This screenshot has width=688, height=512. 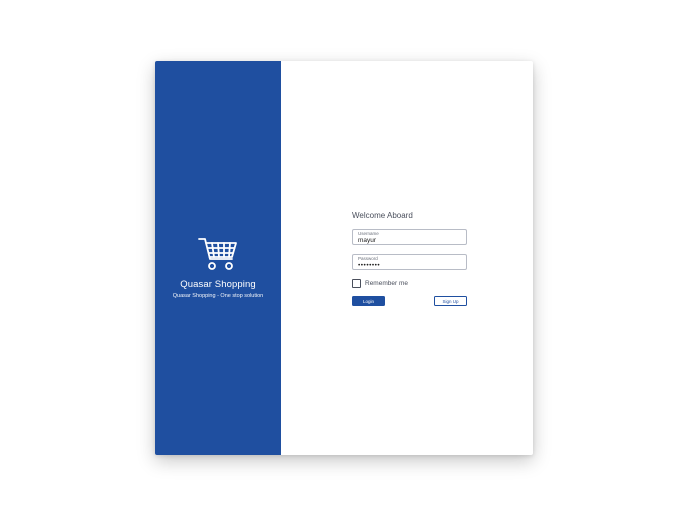 I want to click on remember-me-checkbox, so click(x=356, y=283).